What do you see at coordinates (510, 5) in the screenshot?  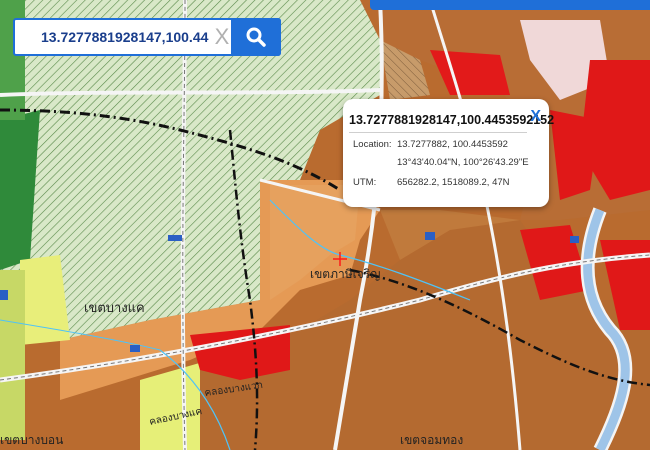 I see `top-toolbar` at bounding box center [510, 5].